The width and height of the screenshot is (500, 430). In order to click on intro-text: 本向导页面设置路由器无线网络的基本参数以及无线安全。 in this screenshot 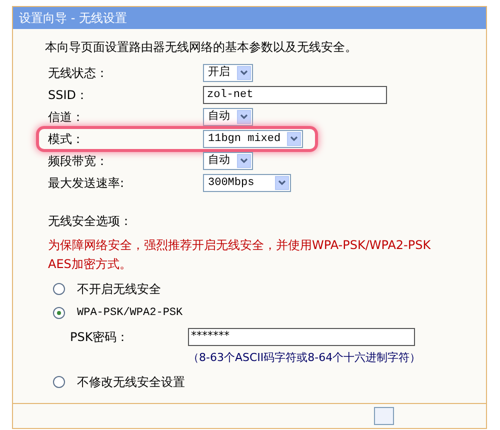, I will do `click(201, 47)`.